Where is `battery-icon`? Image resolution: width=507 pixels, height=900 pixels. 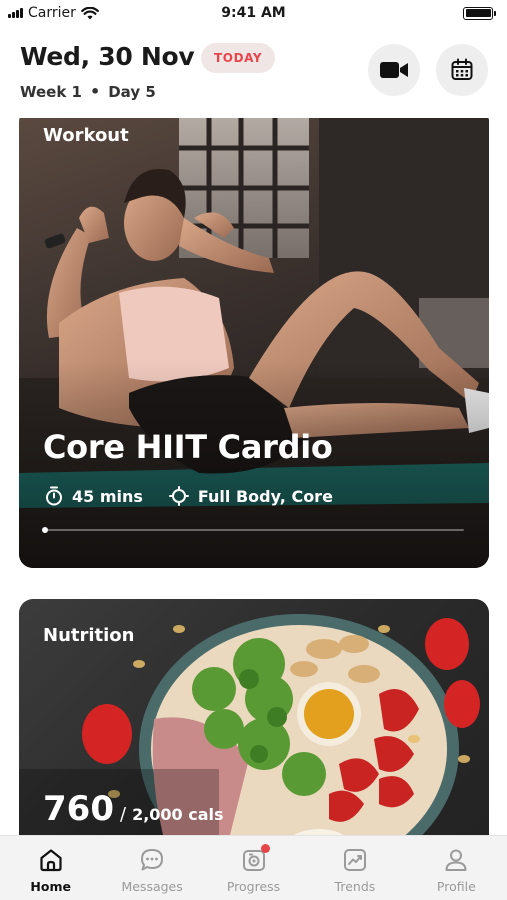
battery-icon is located at coordinates (479, 13).